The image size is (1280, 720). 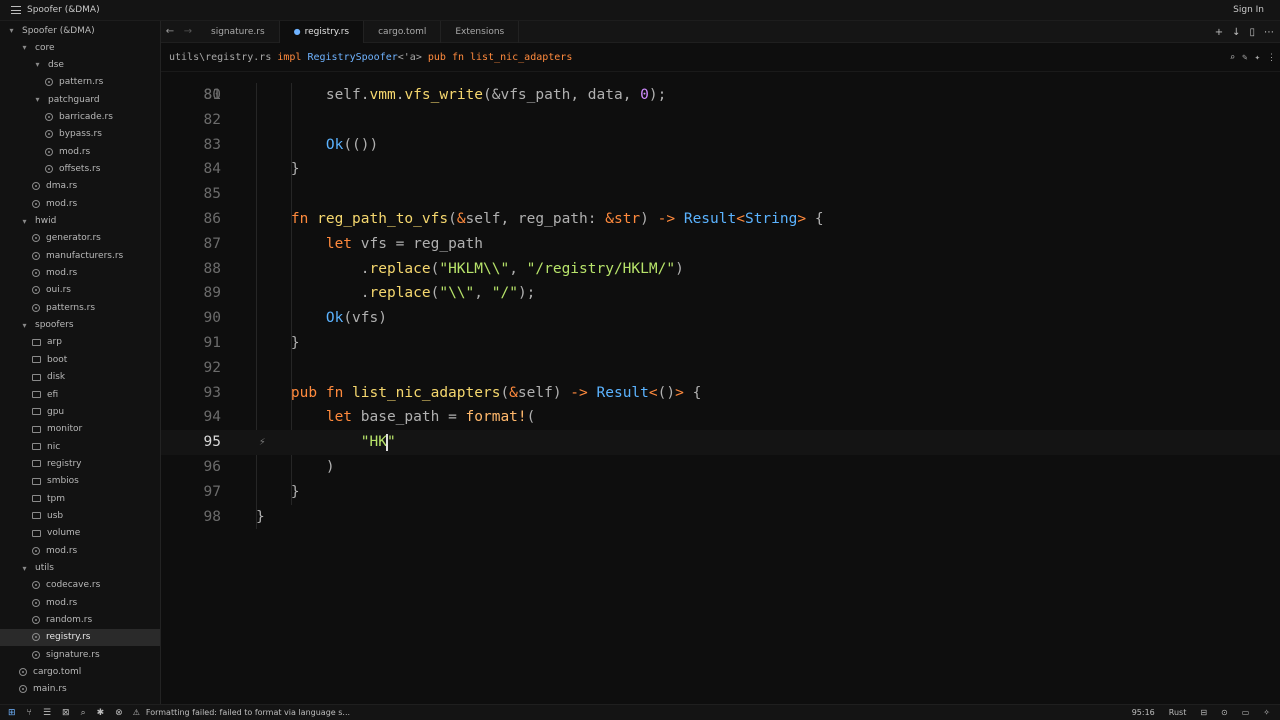 What do you see at coordinates (212, 467) in the screenshot?
I see `line-number: 96` at bounding box center [212, 467].